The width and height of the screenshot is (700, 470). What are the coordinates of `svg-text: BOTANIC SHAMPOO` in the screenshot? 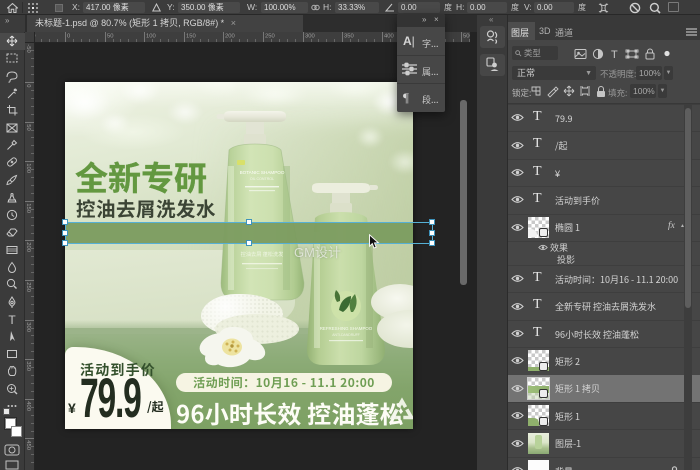 It's located at (262, 172).